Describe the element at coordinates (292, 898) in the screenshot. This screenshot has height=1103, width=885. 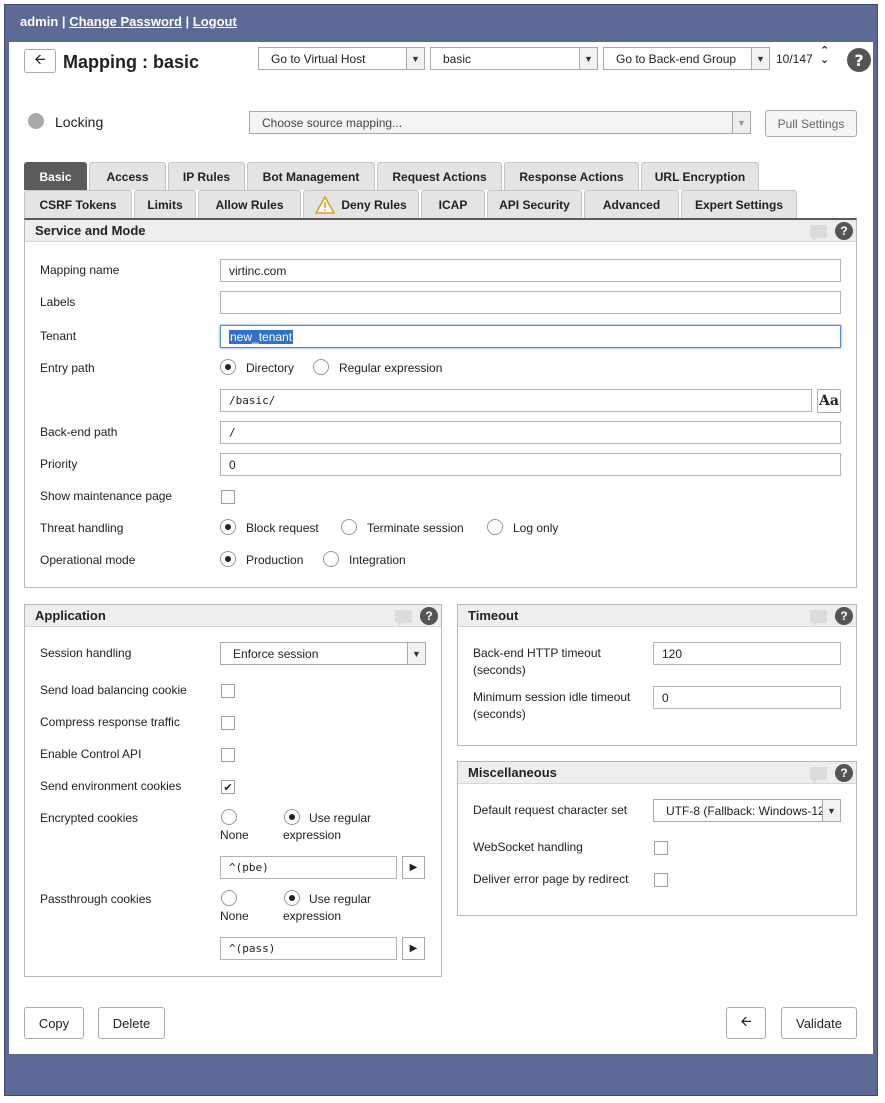
I see `radio-passthrough-regex` at that location.